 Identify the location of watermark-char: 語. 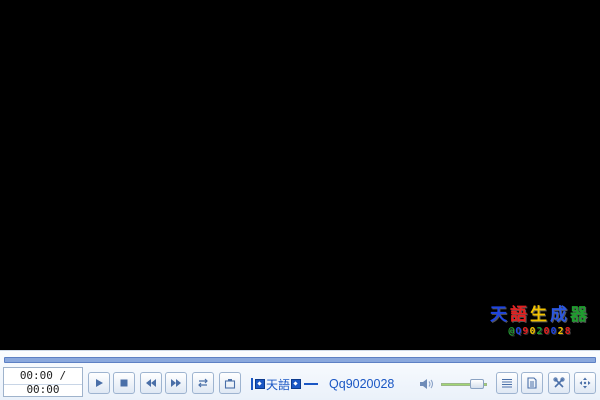
(520, 315).